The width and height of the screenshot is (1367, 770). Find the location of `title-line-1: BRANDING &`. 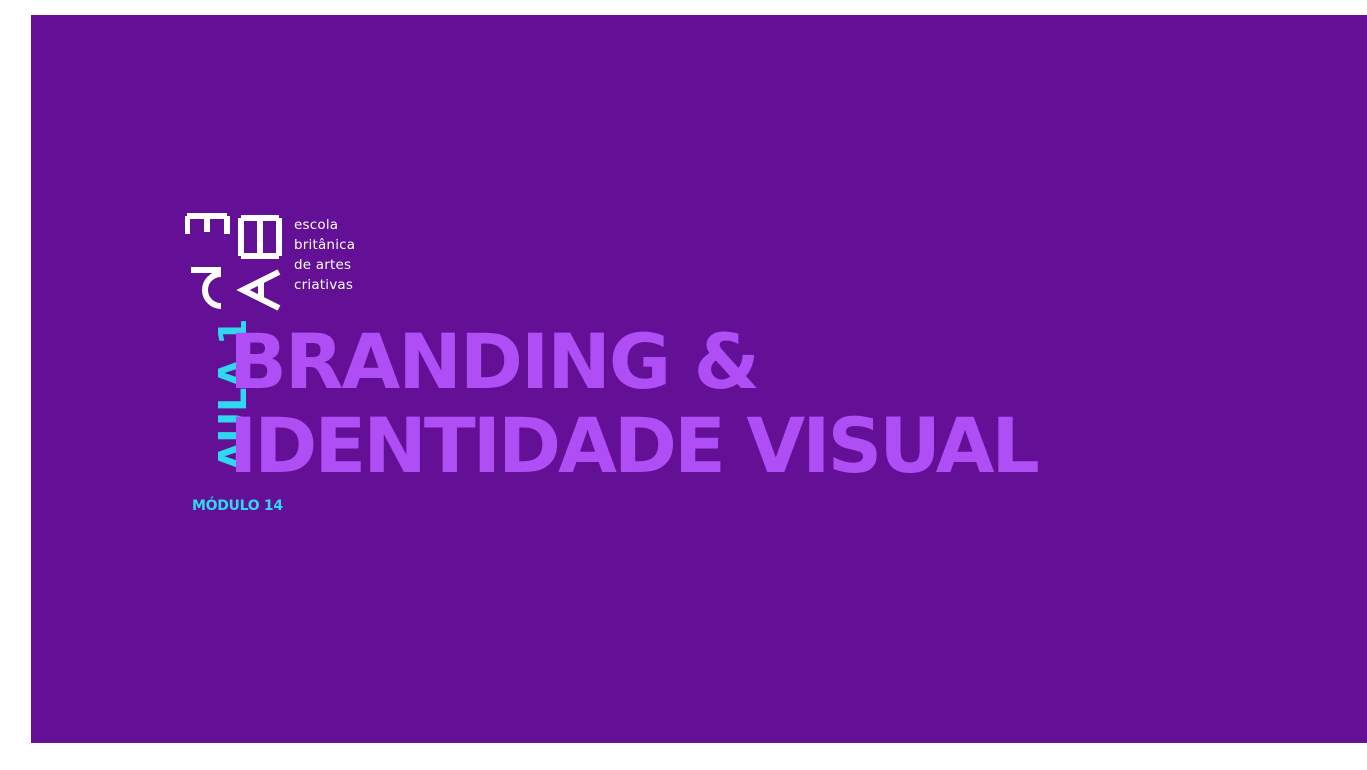

title-line-1: BRANDING & is located at coordinates (494, 361).